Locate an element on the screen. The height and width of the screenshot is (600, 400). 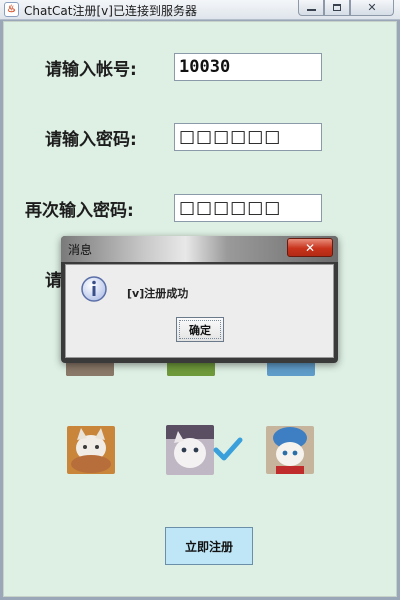
maximize-button is located at coordinates (337, 8).